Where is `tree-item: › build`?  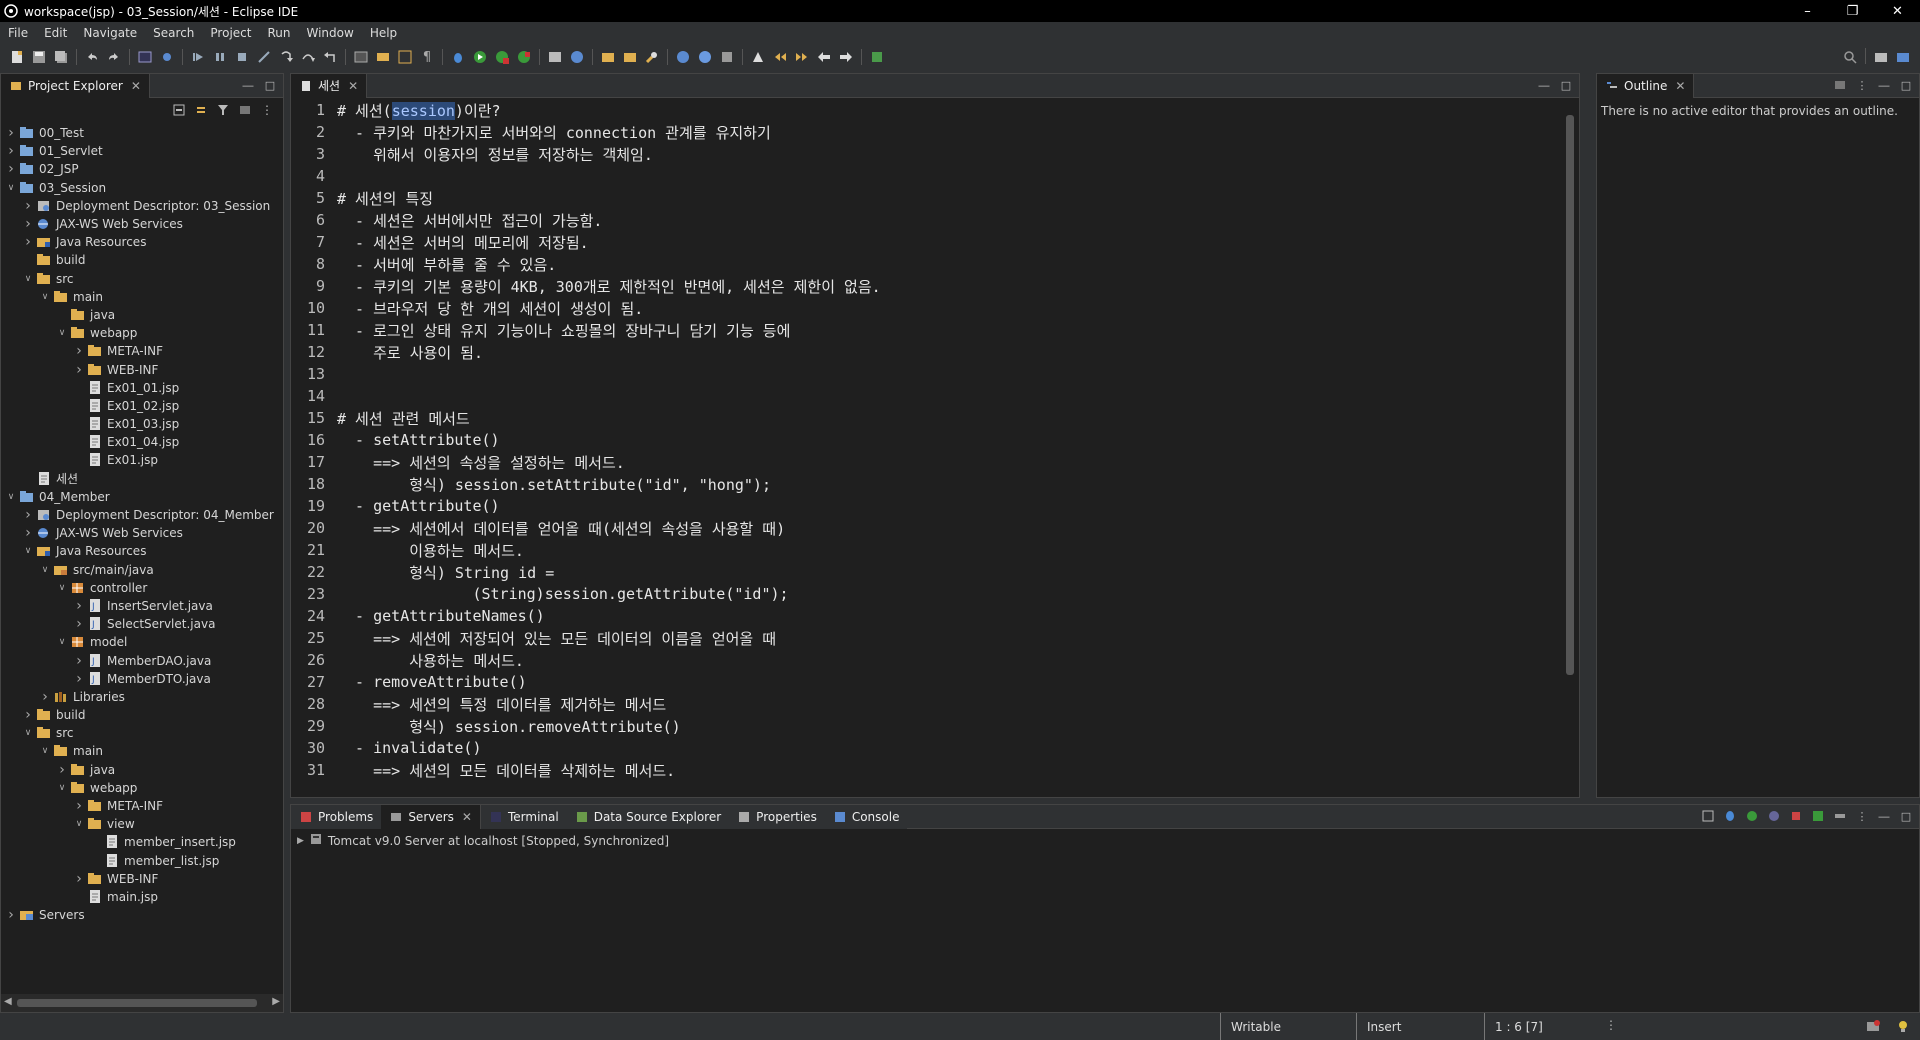
tree-item: › build is located at coordinates (142, 715).